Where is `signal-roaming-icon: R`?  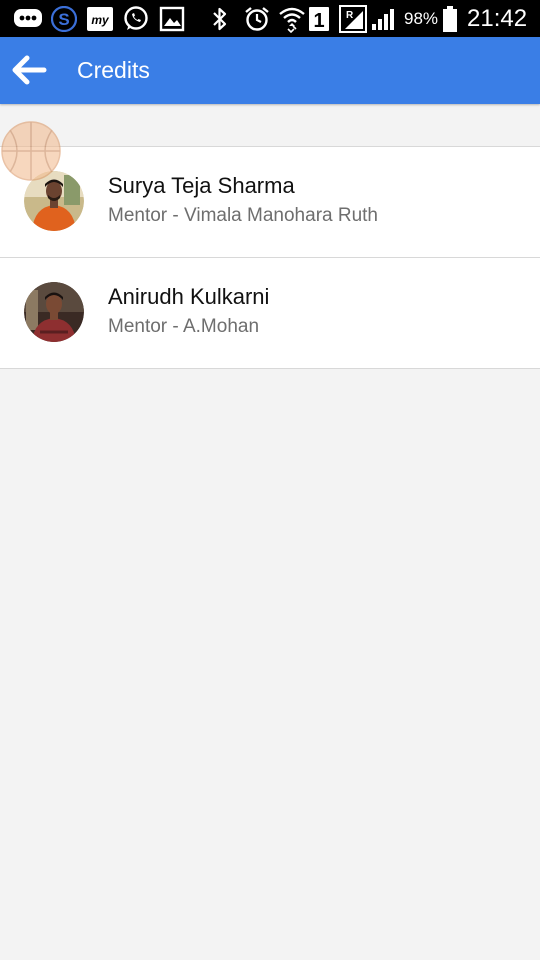
signal-roaming-icon: R is located at coordinates (353, 18).